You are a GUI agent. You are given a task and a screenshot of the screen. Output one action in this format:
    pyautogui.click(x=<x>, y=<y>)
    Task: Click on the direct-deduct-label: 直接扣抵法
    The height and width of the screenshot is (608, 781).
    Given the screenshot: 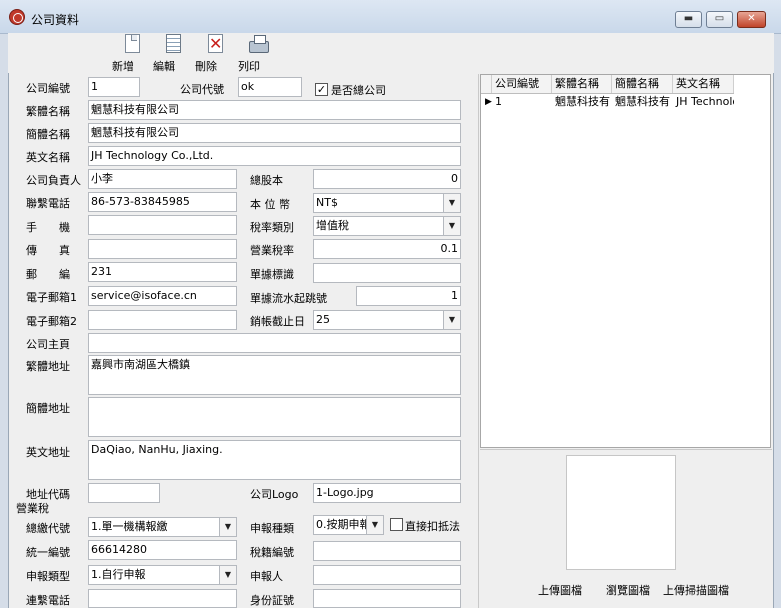 What is the action you would take?
    pyautogui.click(x=432, y=526)
    